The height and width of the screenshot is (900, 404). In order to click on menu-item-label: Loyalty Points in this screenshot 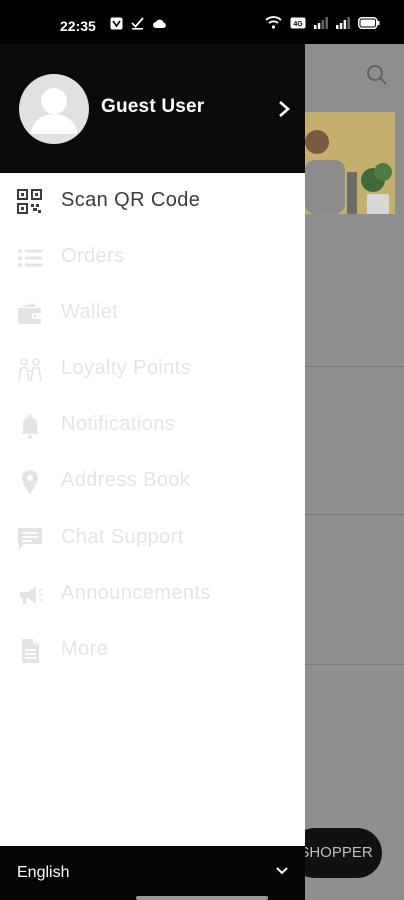, I will do `click(126, 368)`.